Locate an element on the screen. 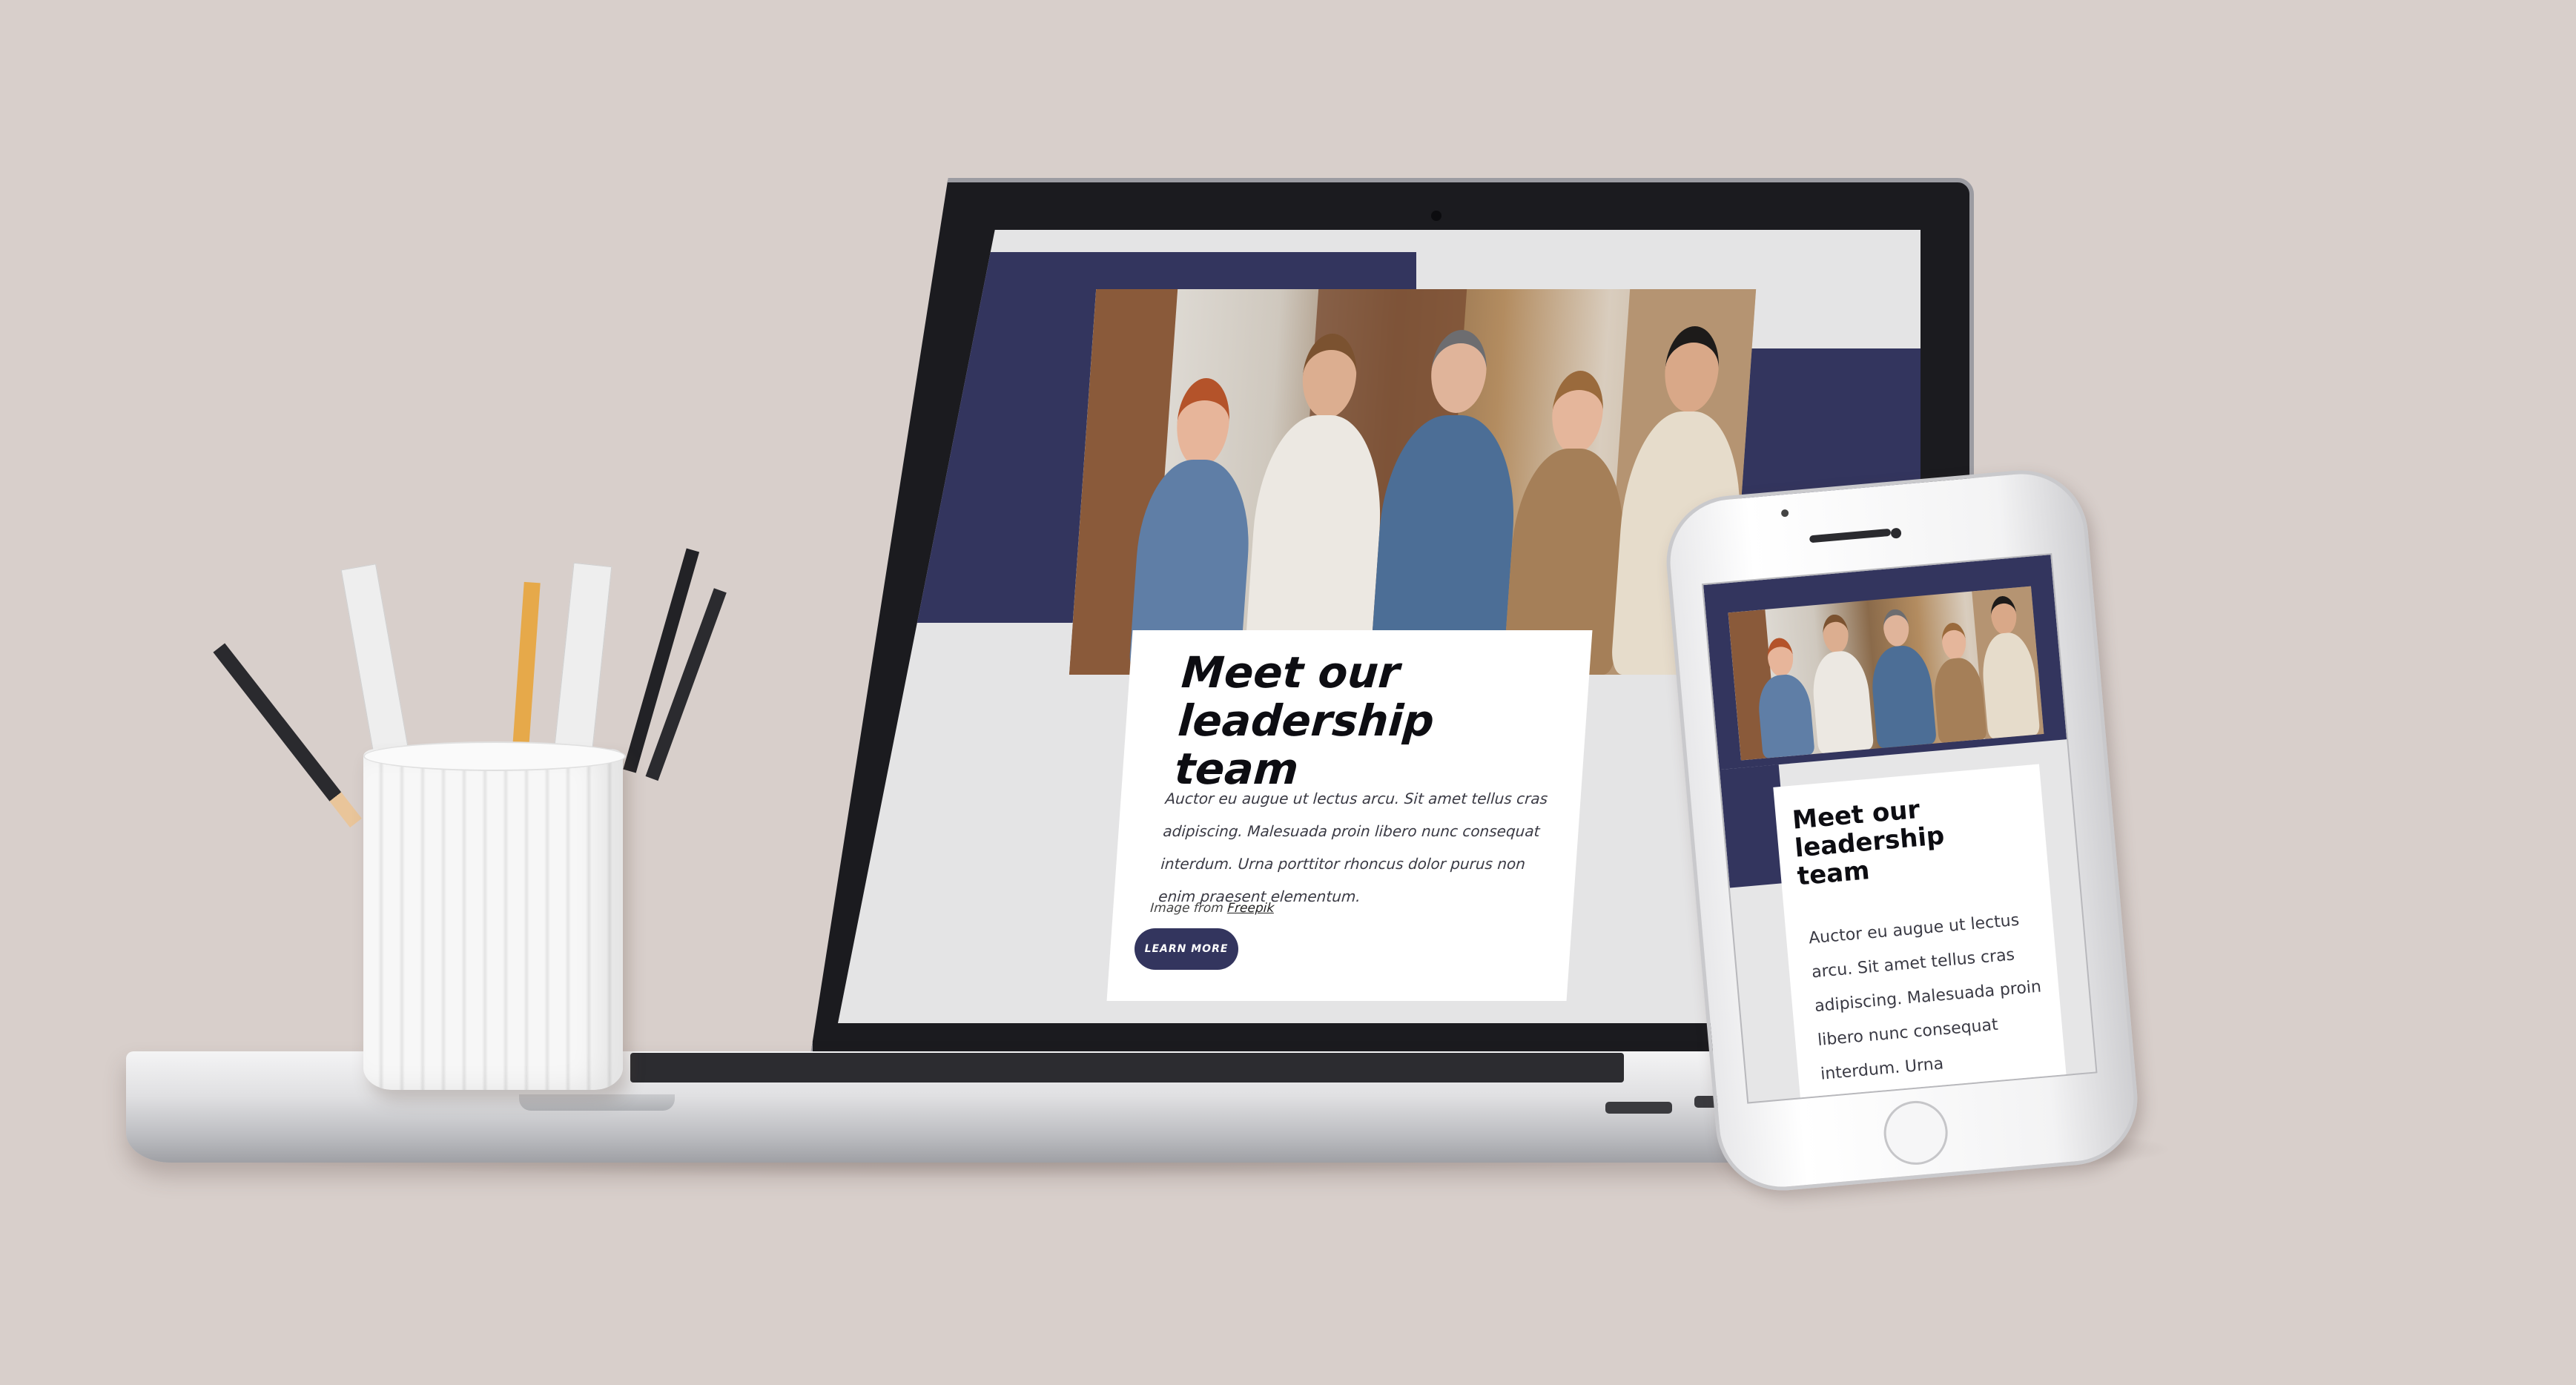  laptop-notch is located at coordinates (597, 1102).